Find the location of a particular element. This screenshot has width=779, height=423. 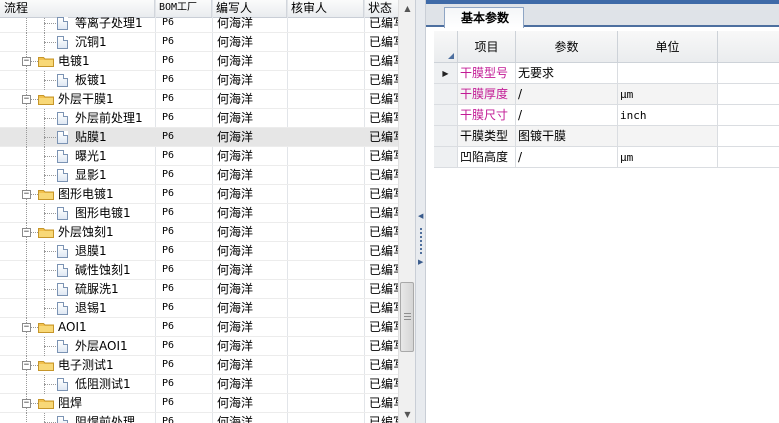

tree-node-label: 电子测试1 is located at coordinates (86, 365).